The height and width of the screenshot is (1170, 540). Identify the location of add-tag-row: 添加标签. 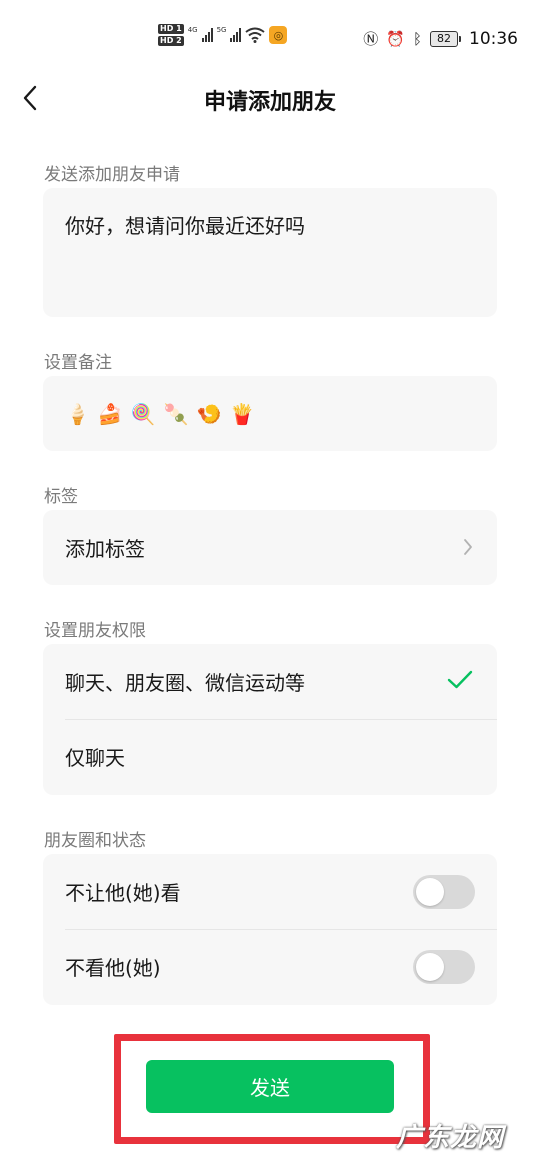
(270, 547).